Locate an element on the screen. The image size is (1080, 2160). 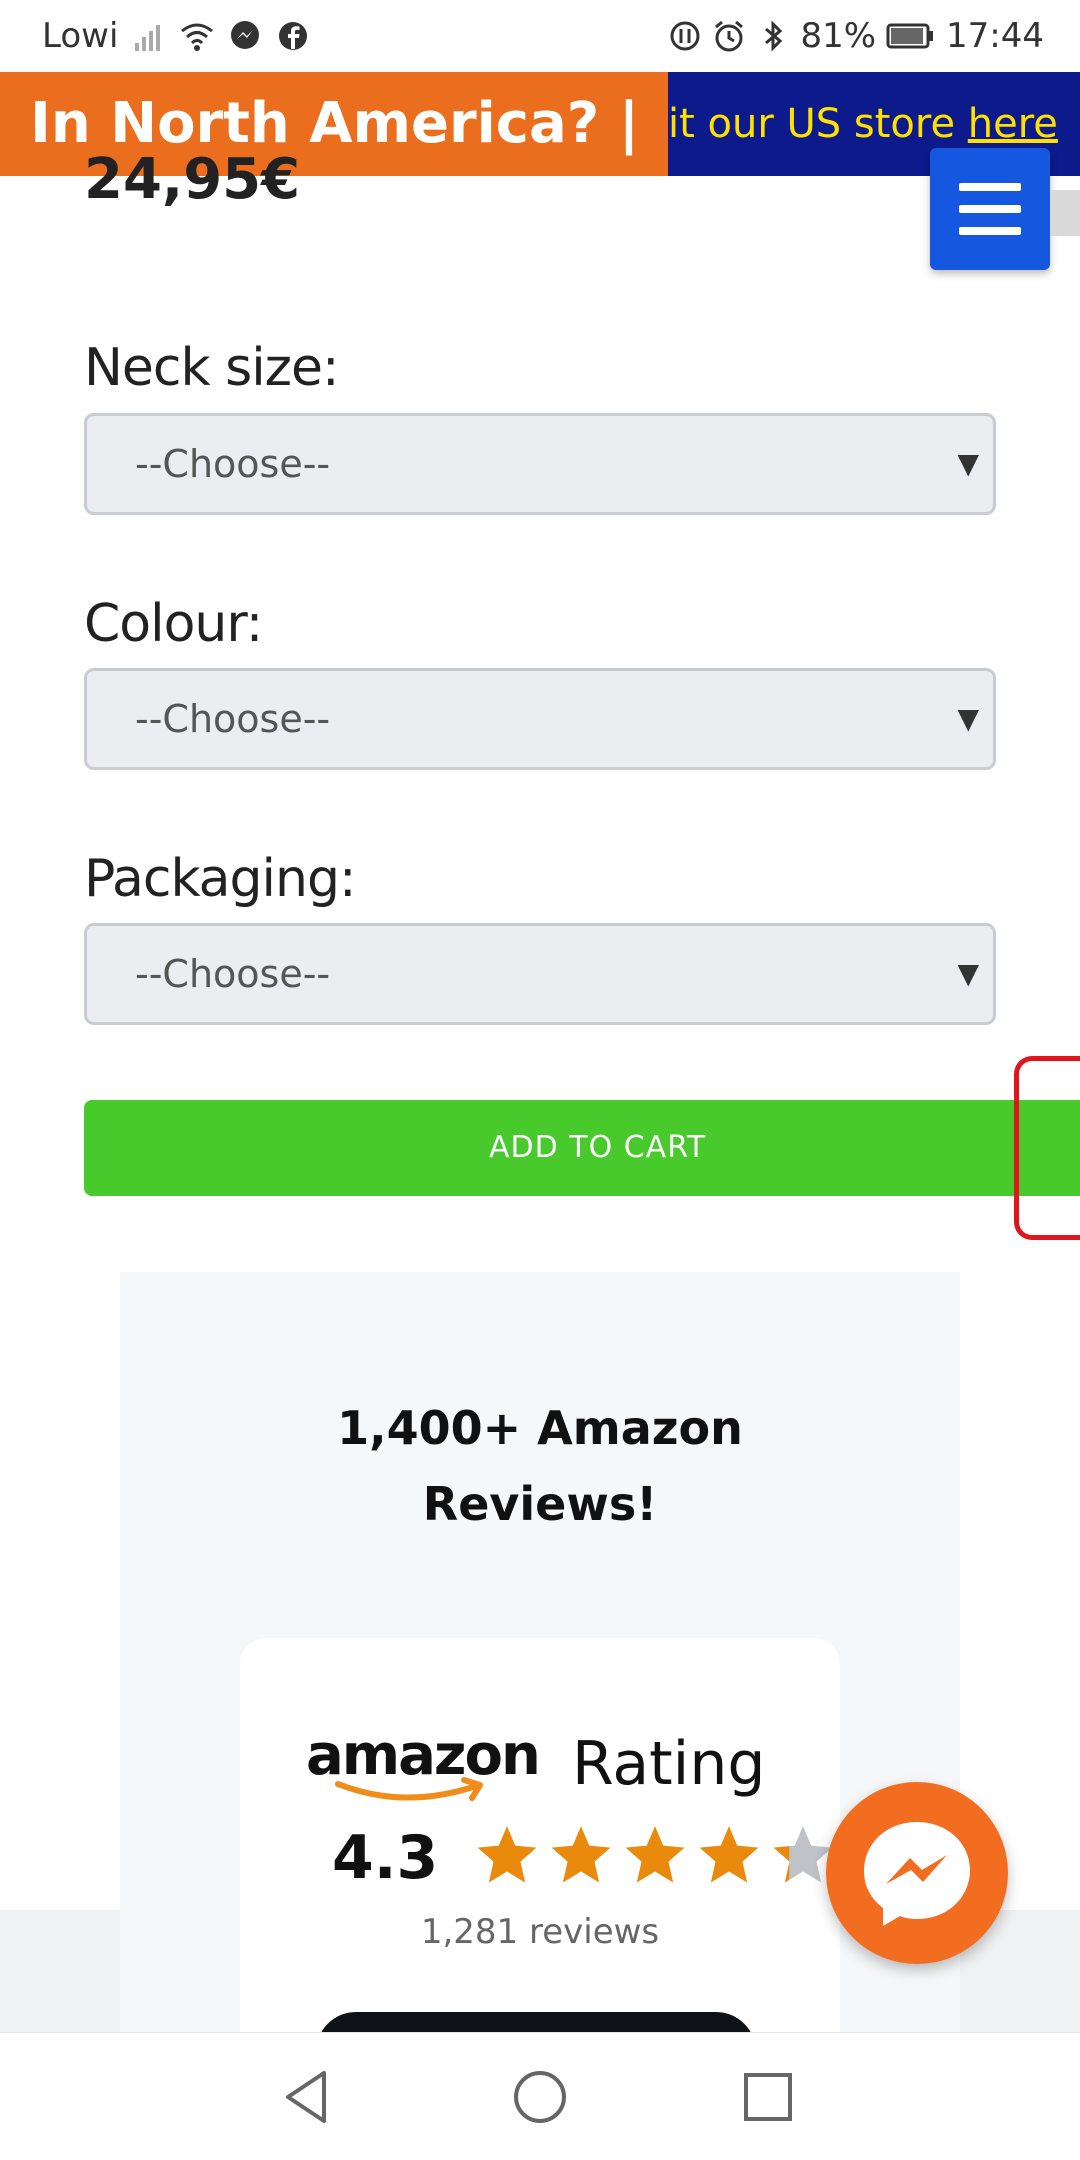
messenger-chat-button is located at coordinates (917, 1873).